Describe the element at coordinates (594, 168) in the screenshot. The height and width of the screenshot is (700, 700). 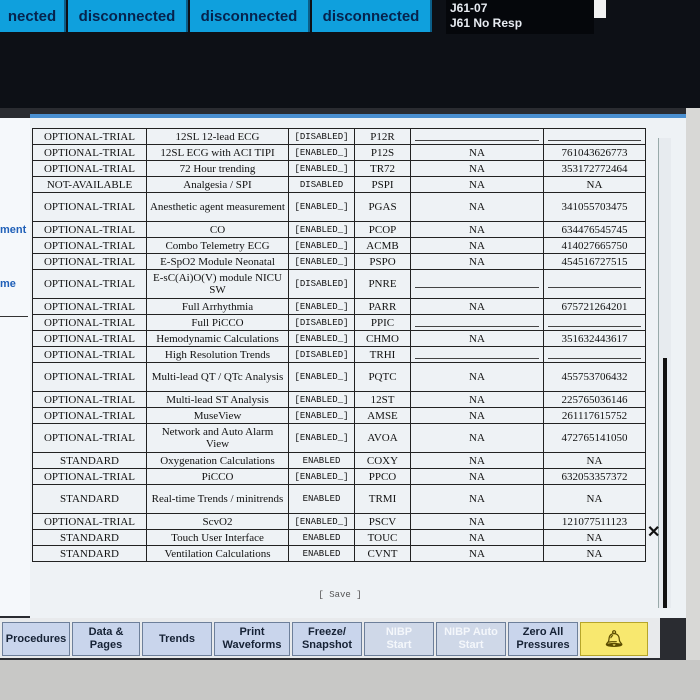
I see `cell-key: 353172772464` at that location.